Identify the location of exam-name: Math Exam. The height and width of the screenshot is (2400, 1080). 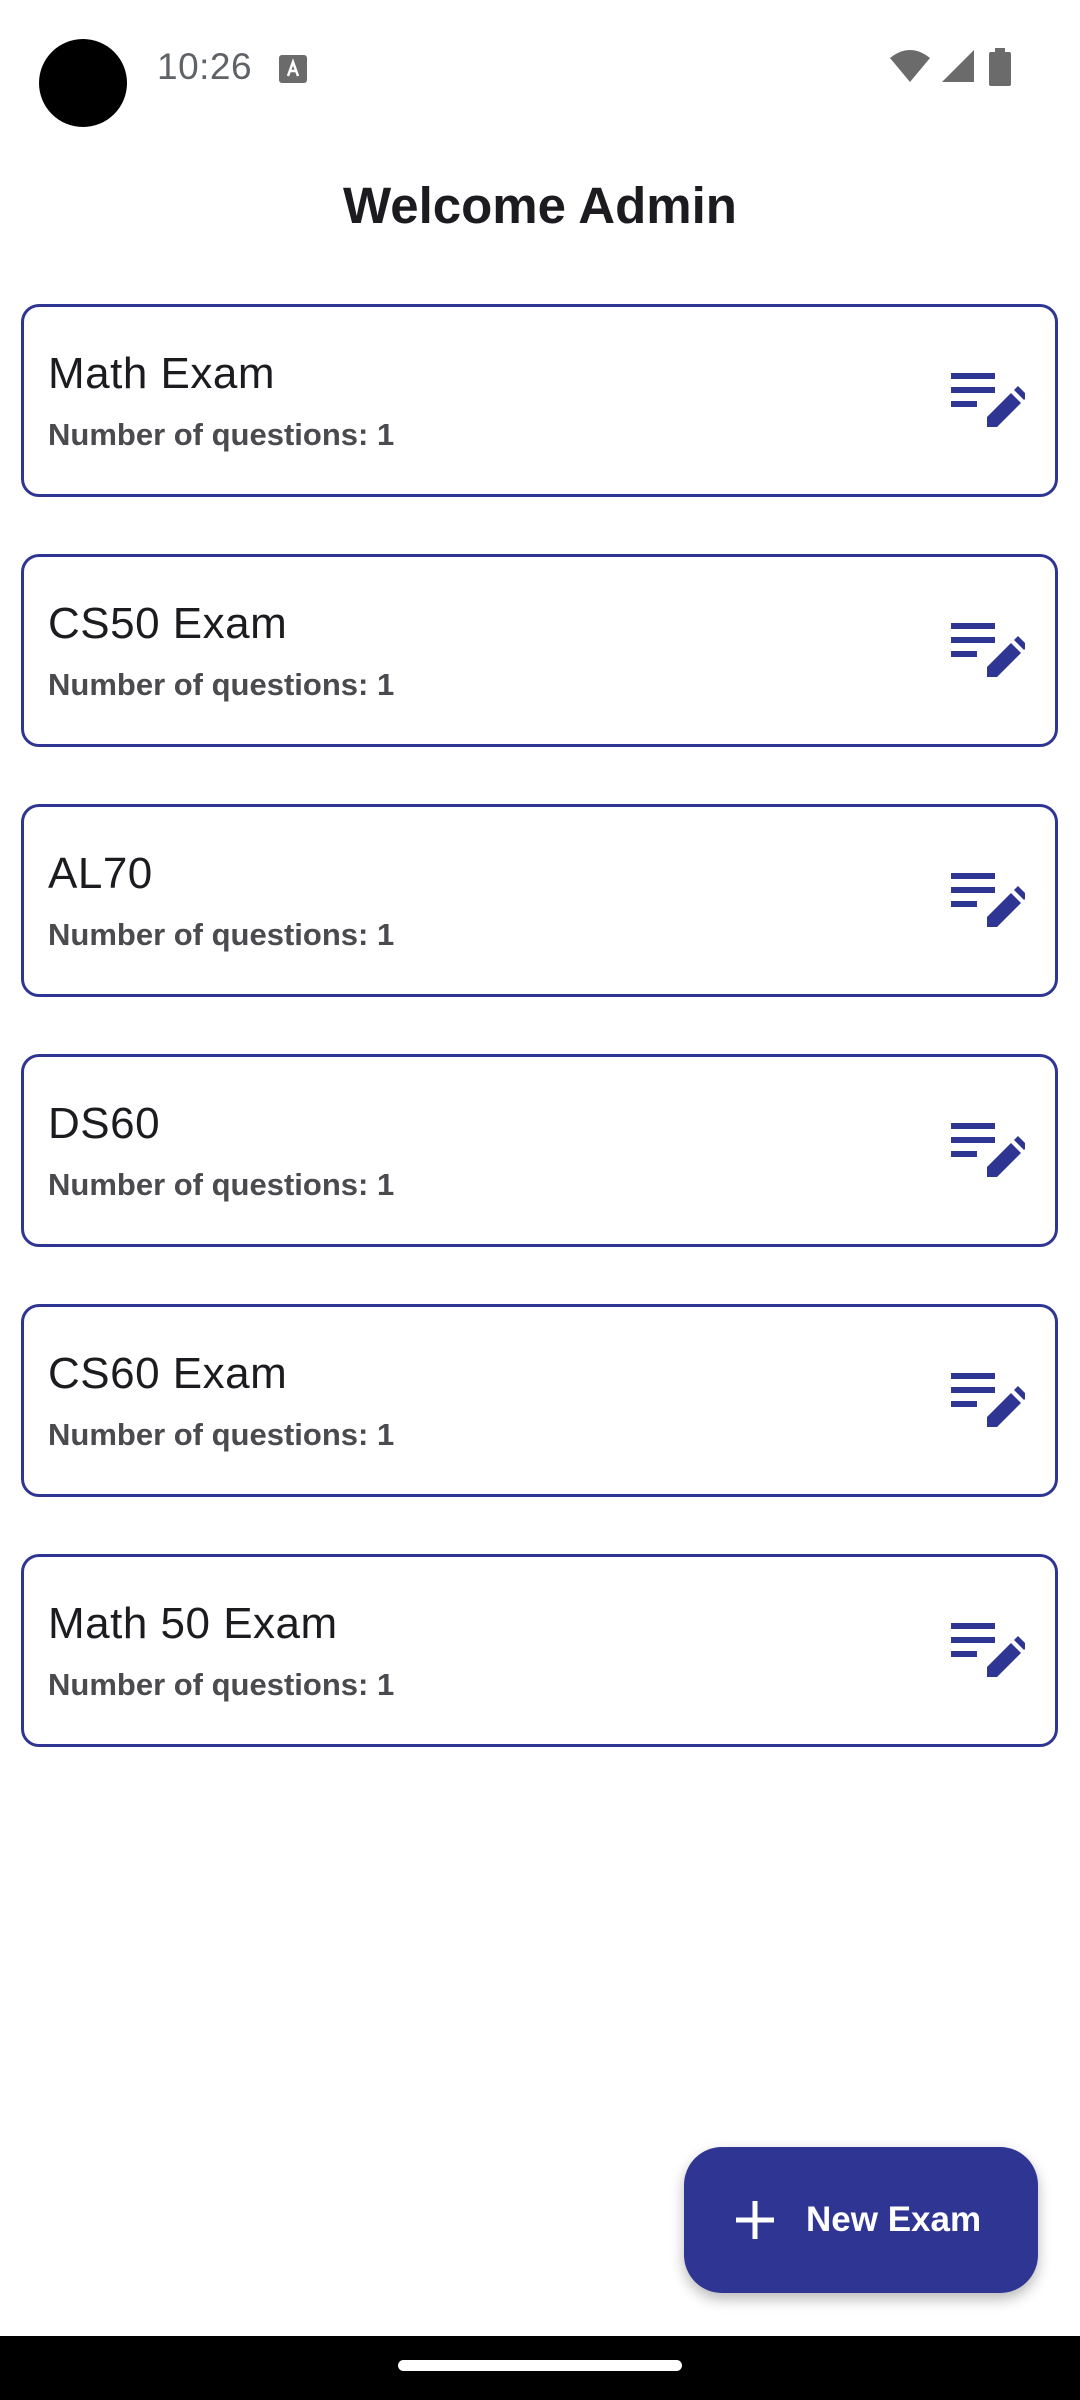
(162, 373).